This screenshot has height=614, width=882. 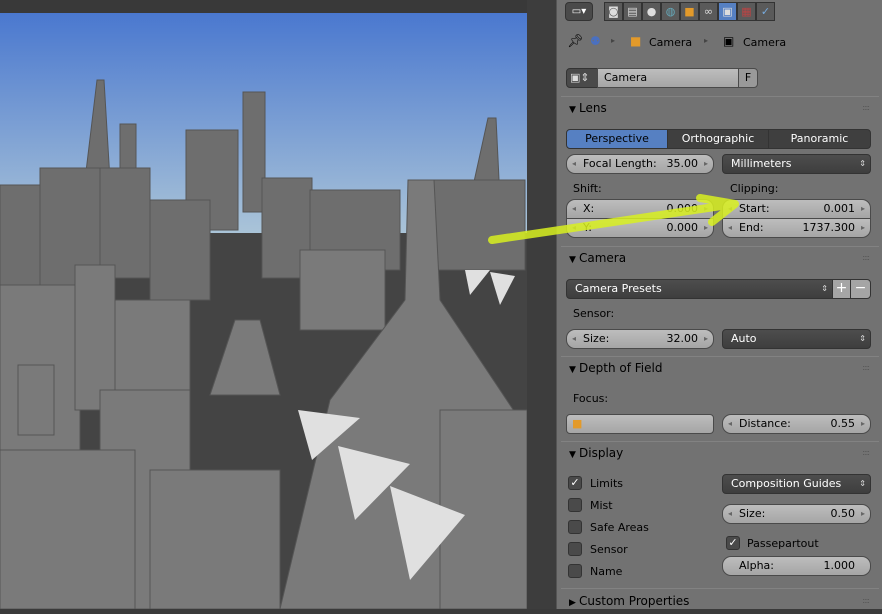 What do you see at coordinates (587, 188) in the screenshot?
I see `shift-label: Shift:` at bounding box center [587, 188].